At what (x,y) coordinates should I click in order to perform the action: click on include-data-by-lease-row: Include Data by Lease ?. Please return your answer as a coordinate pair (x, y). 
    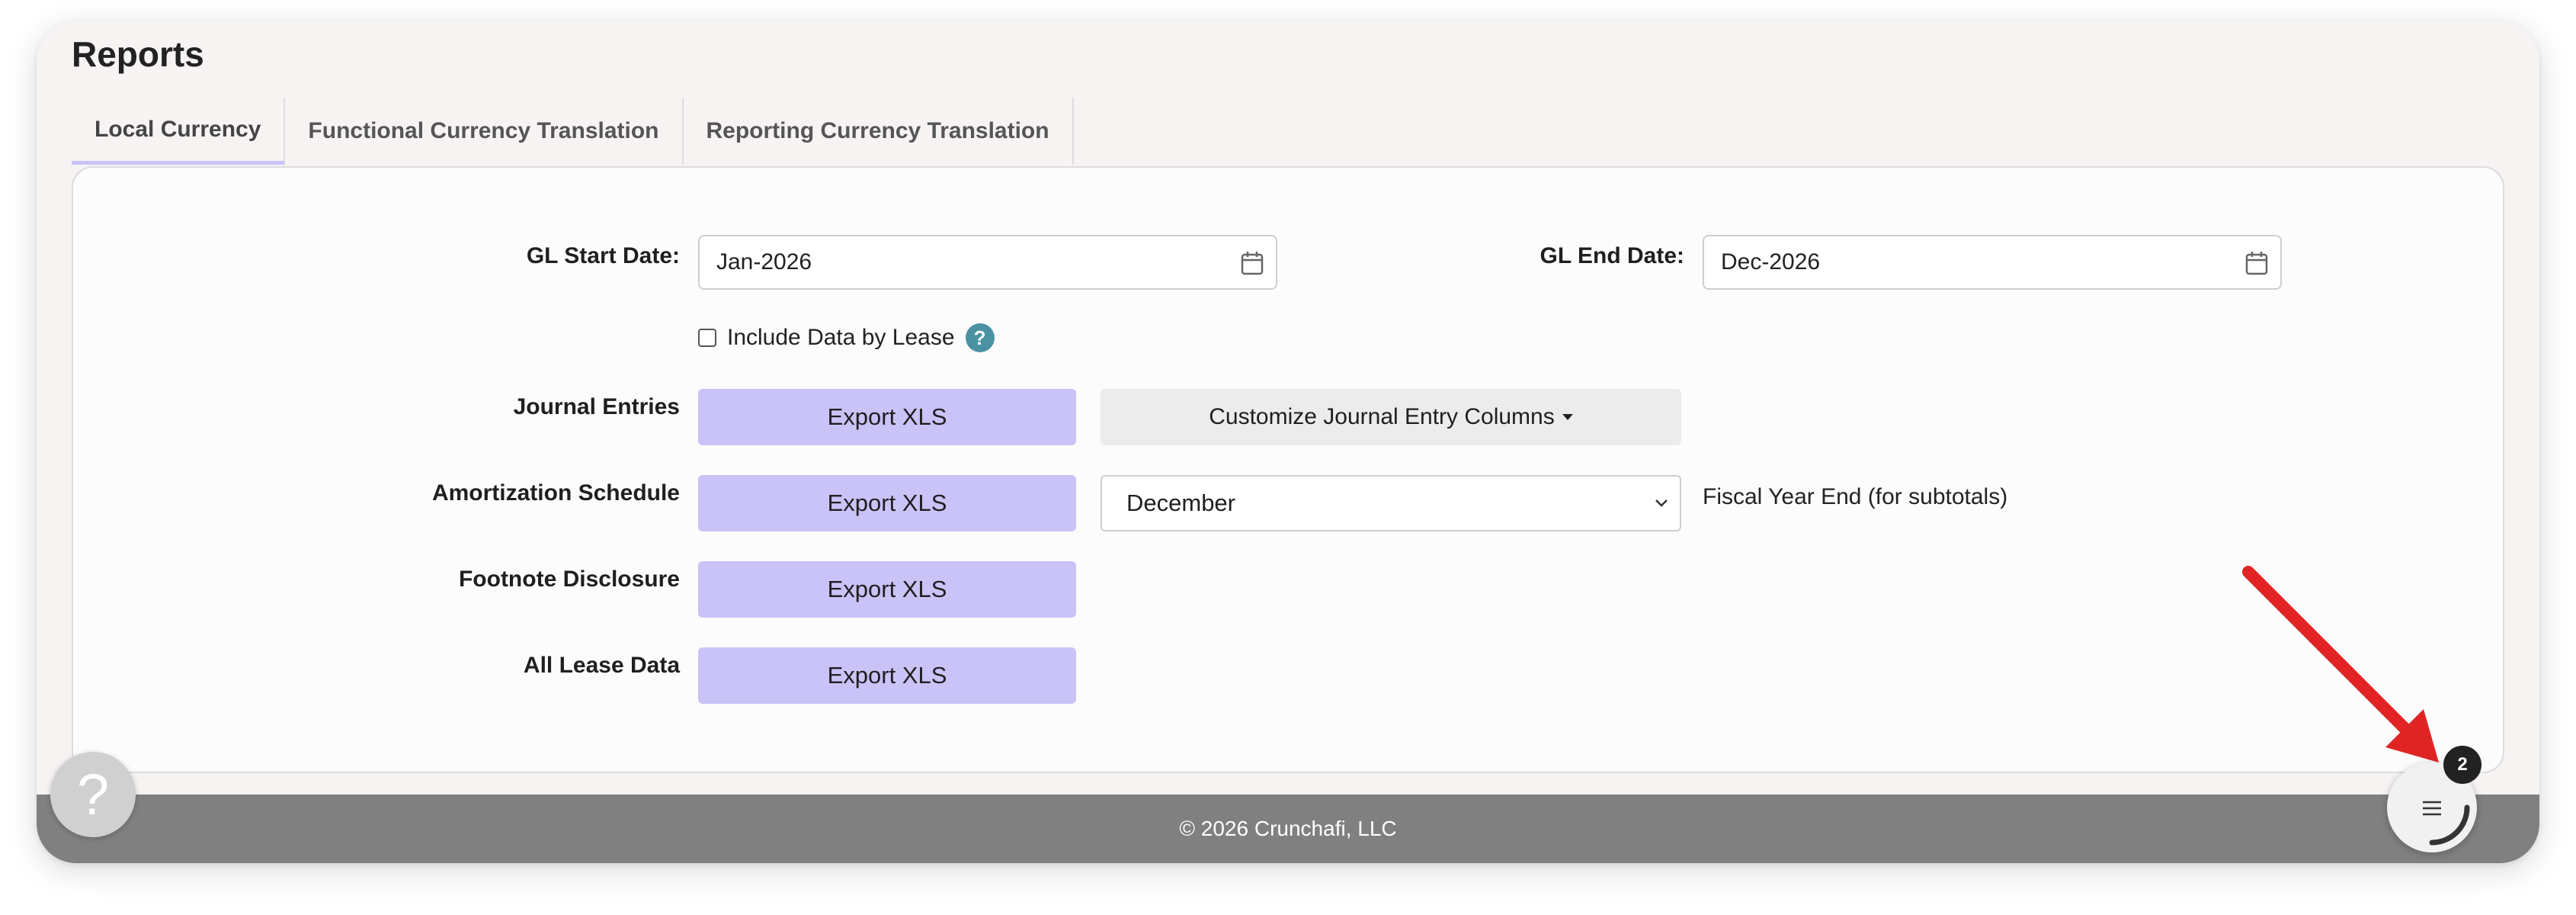
    Looking at the image, I should click on (846, 337).